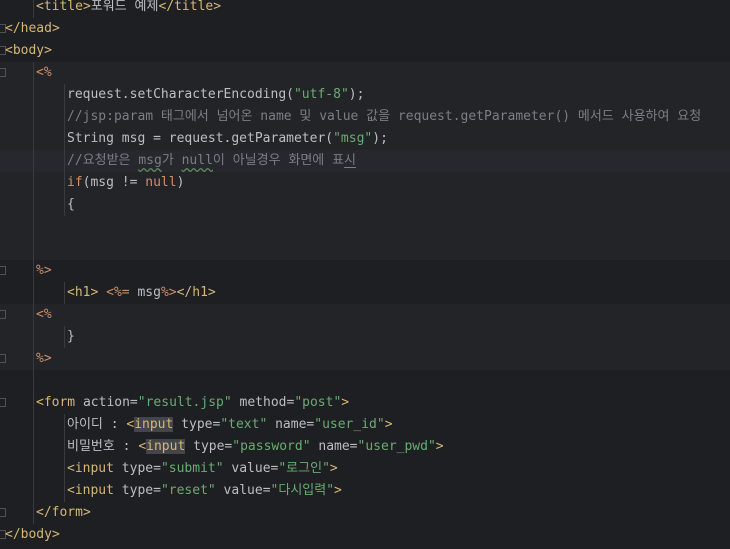 This screenshot has width=730, height=549. What do you see at coordinates (71, 336) in the screenshot?
I see `code-token: }` at bounding box center [71, 336].